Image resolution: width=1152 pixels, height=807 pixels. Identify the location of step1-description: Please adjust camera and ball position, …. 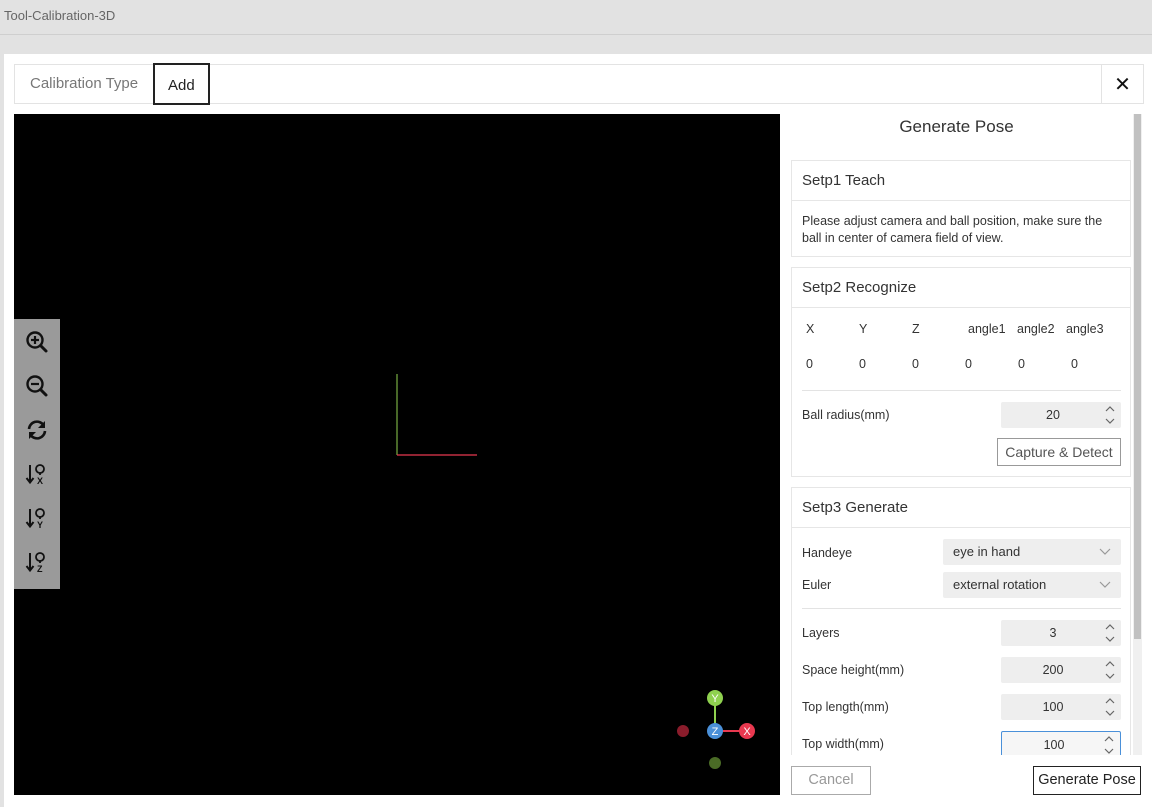
(952, 229).